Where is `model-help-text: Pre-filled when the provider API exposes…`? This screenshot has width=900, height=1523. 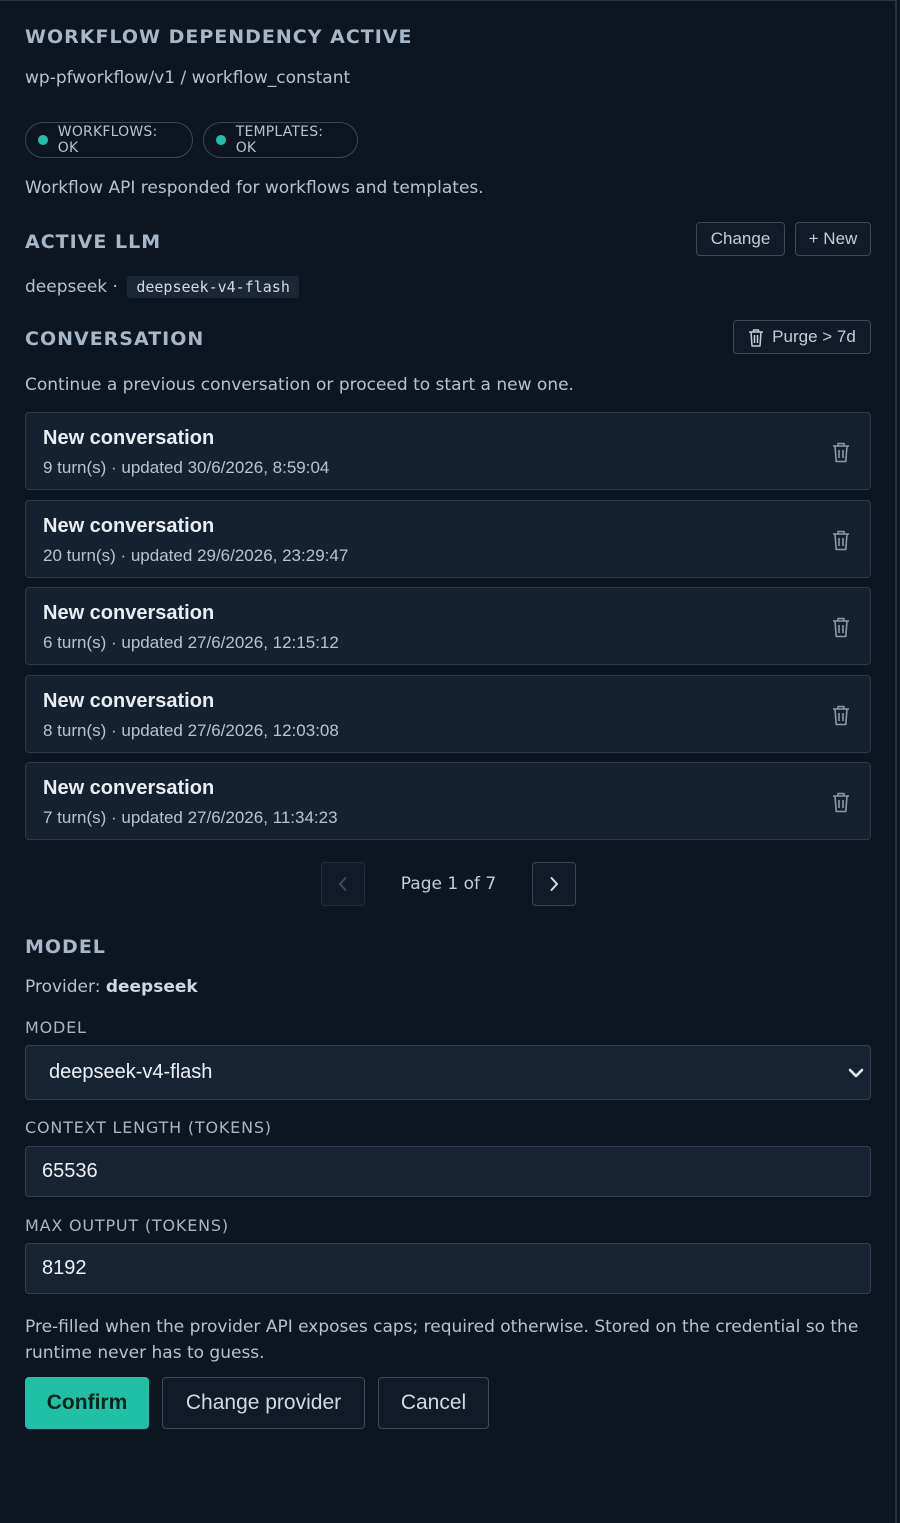
model-help-text: Pre-filled when the provider API exposes… is located at coordinates (441, 1340).